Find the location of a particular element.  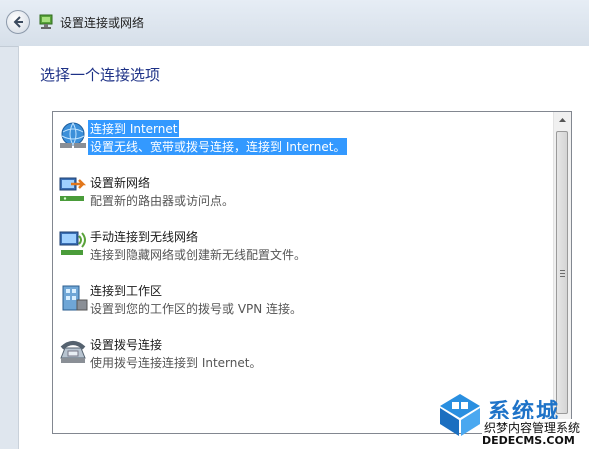

watermark-line2: DEDECMS.COM is located at coordinates (528, 440).